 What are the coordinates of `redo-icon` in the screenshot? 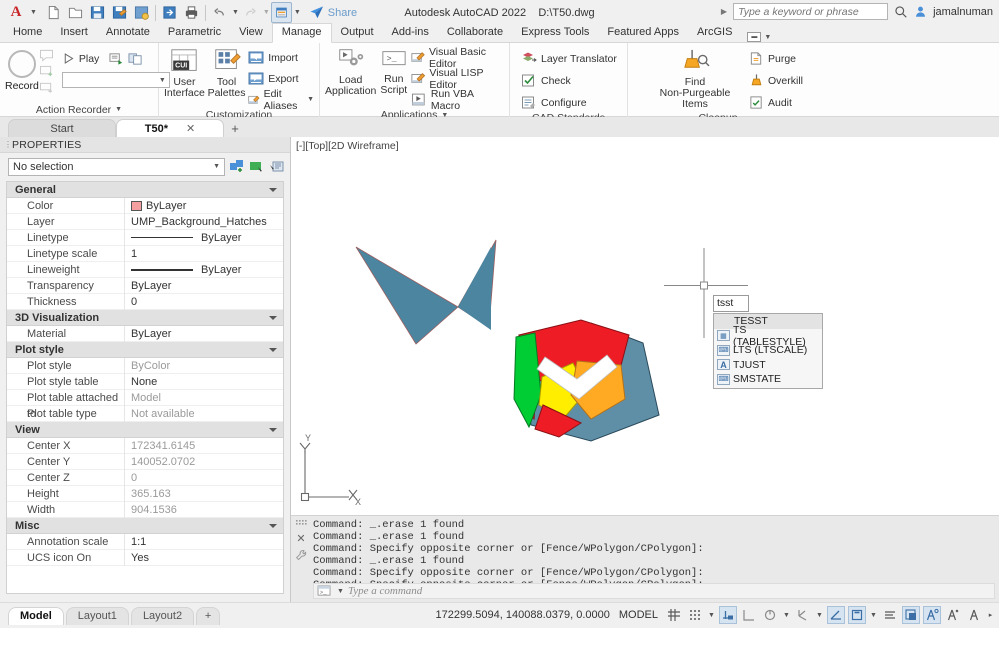 It's located at (250, 12).